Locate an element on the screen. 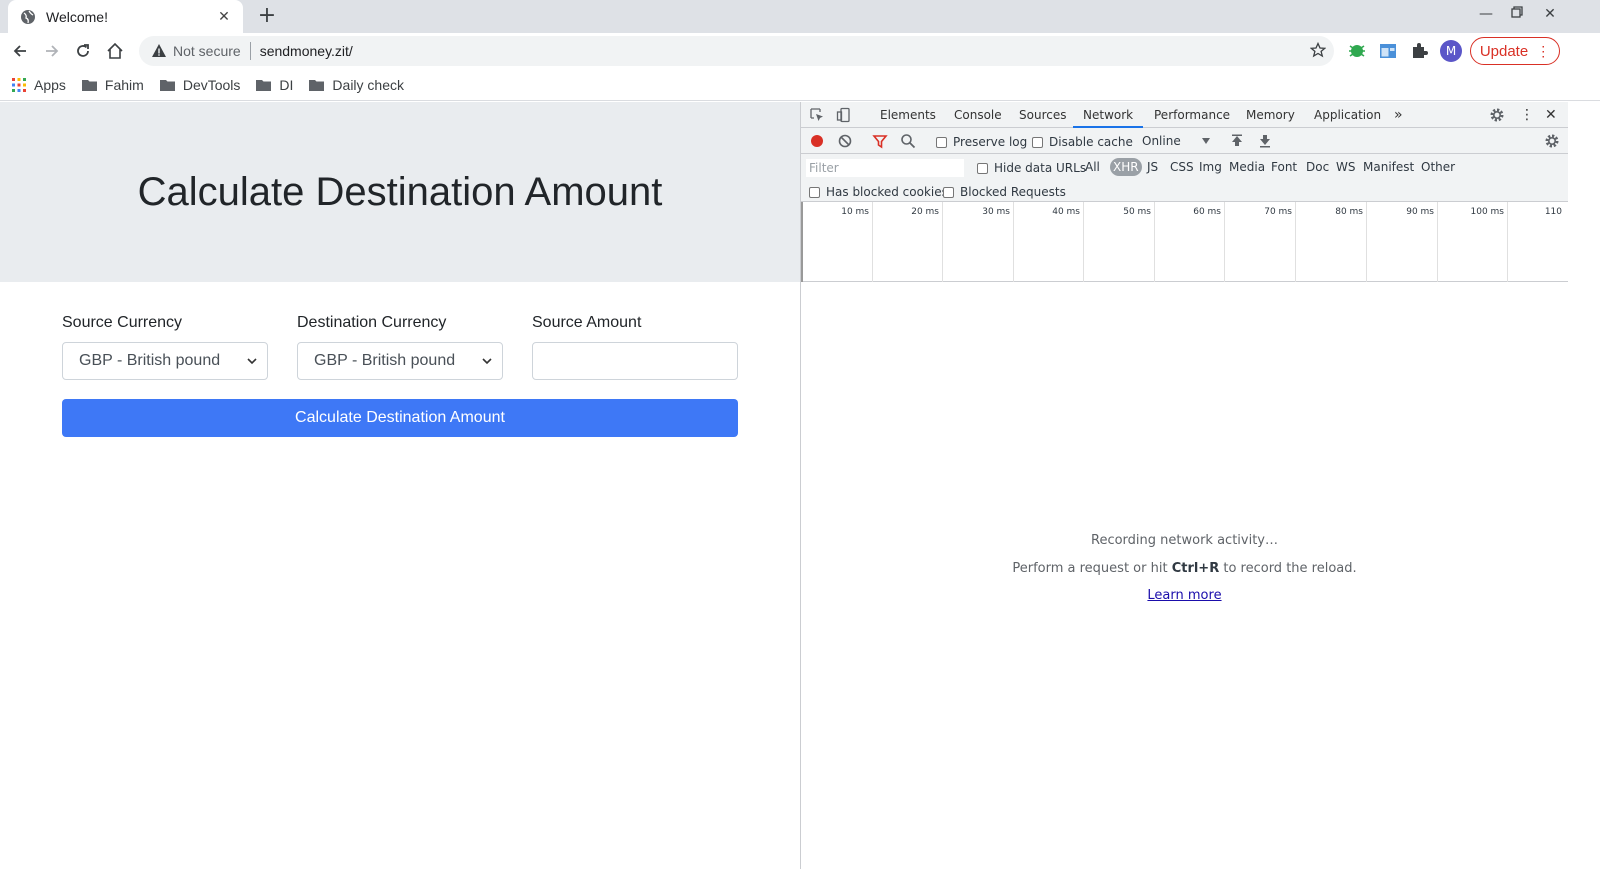  bookmark-daily-check: Daily check is located at coordinates (356, 85).